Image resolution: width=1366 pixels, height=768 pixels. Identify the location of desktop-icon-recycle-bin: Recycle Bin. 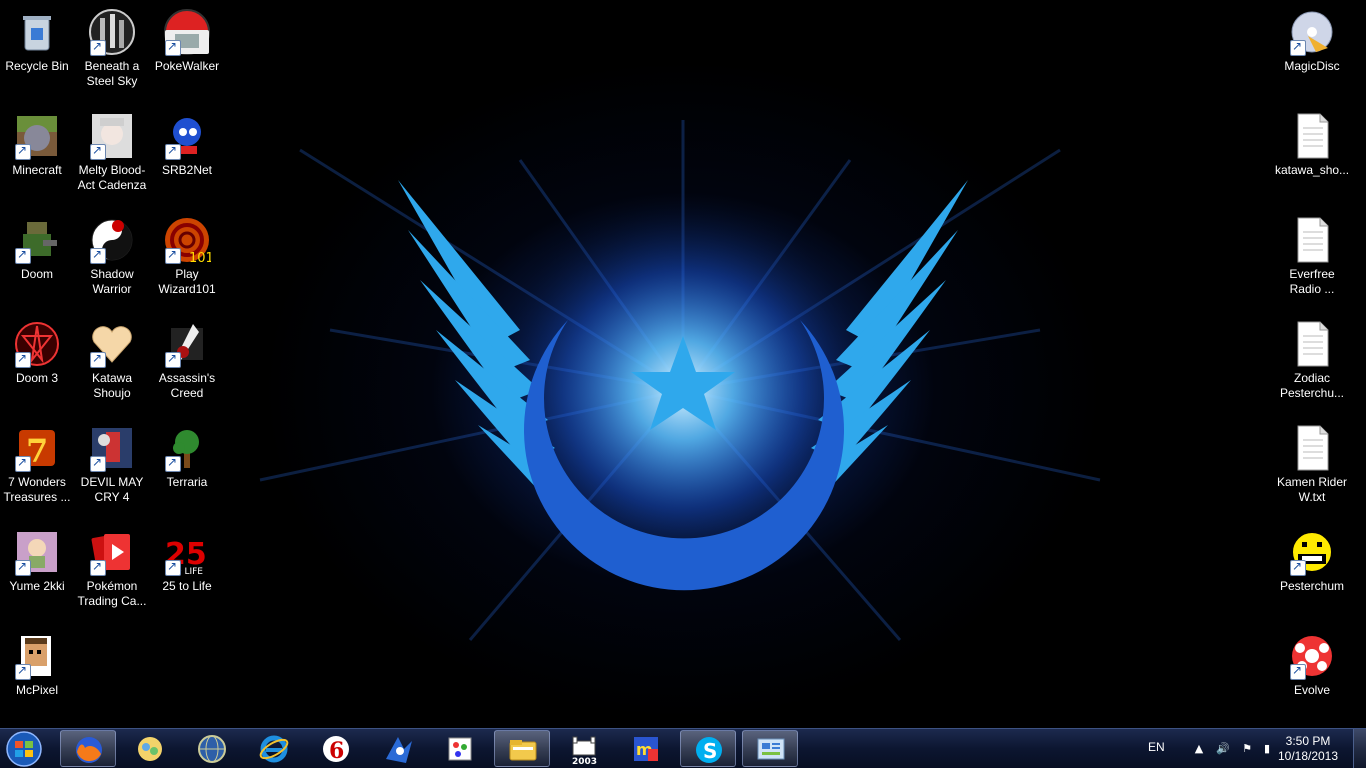
(37, 54).